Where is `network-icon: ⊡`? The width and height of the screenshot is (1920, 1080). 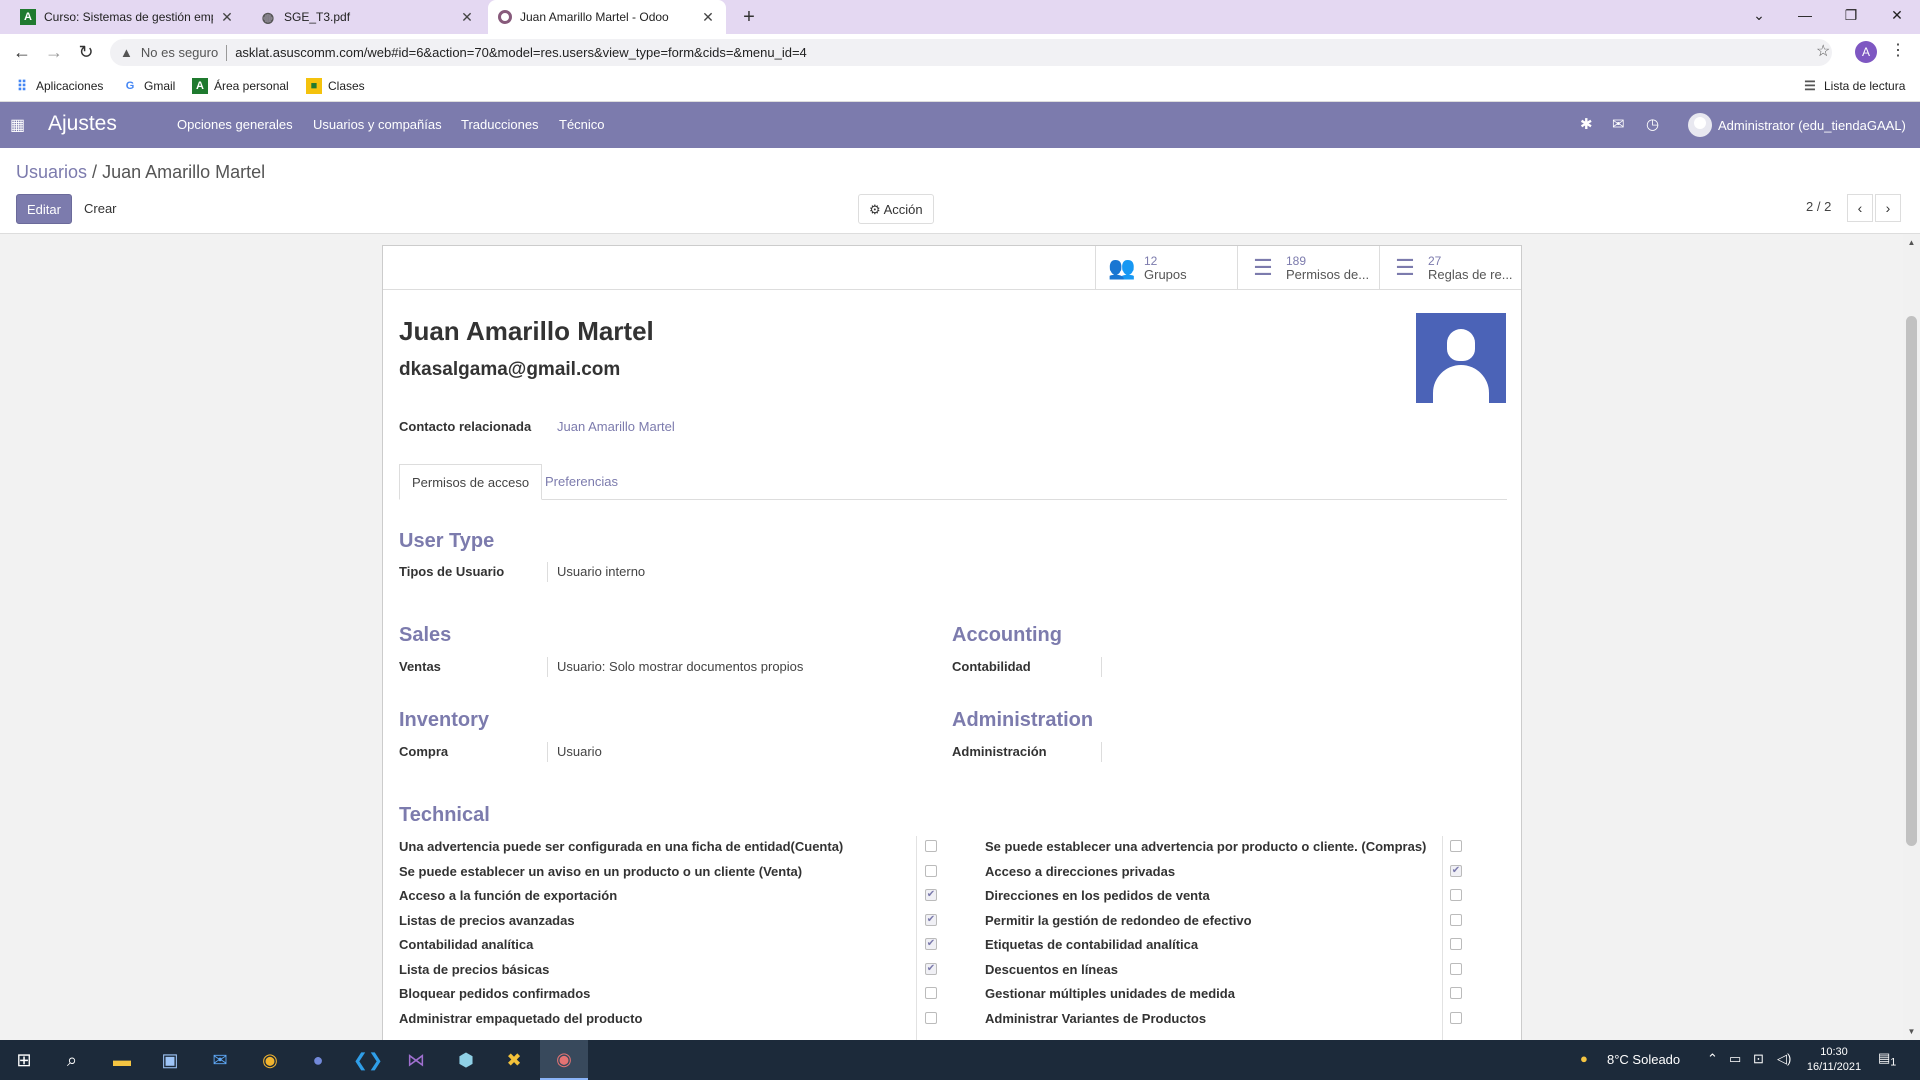
network-icon: ⊡ is located at coordinates (1758, 1059).